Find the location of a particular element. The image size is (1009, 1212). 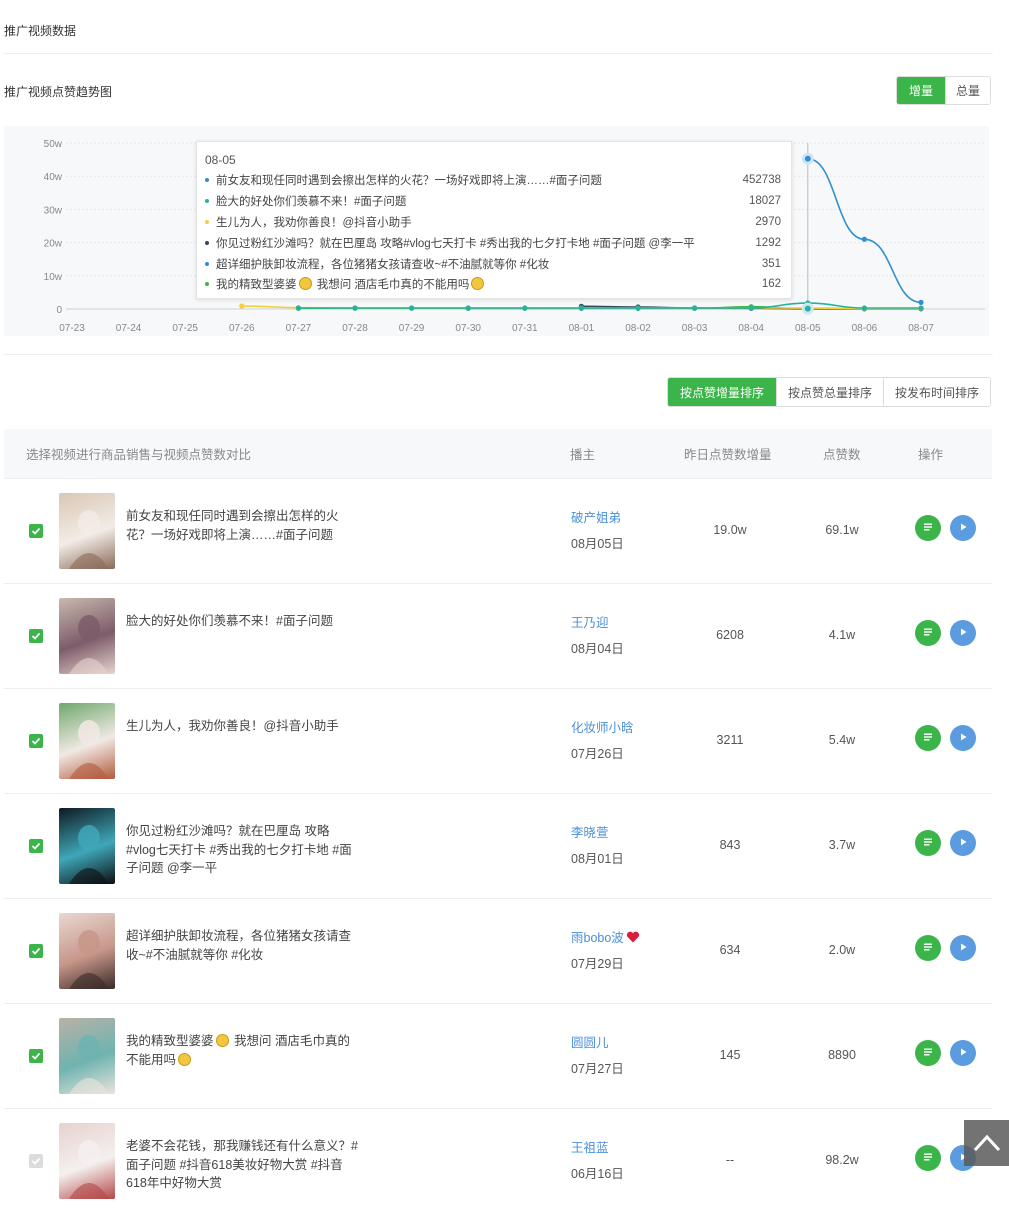

x-tick-label: 07-27 is located at coordinates (299, 328).